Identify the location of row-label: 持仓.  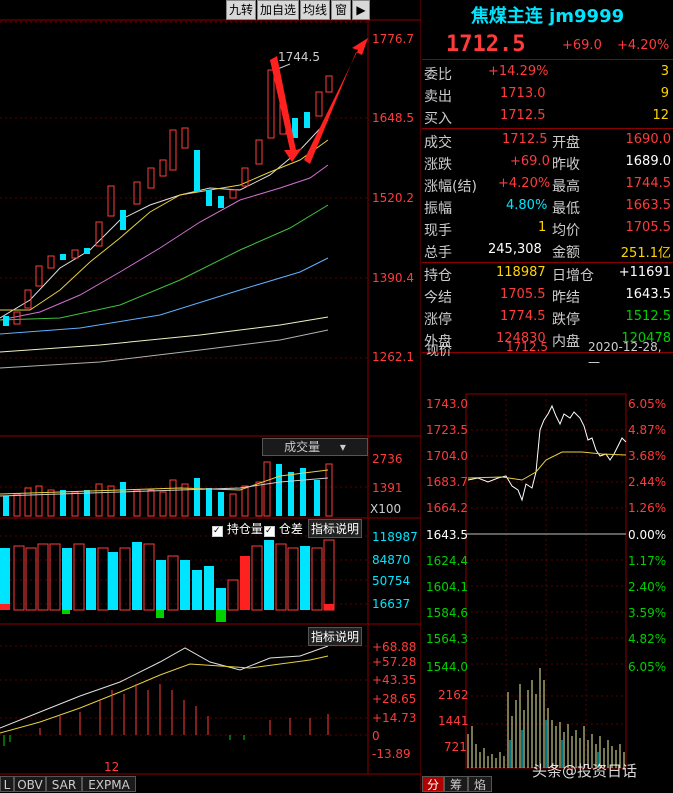
(438, 276).